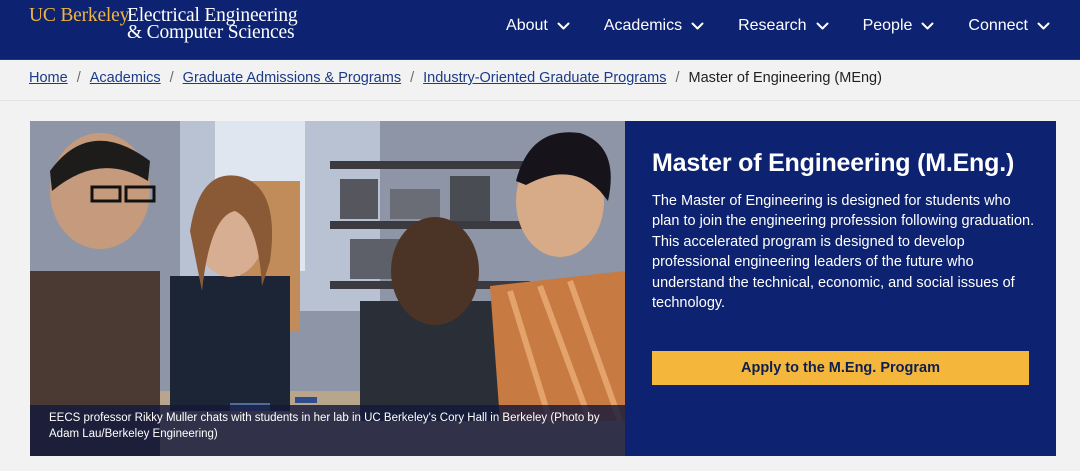 This screenshot has width=1080, height=471. Describe the element at coordinates (544, 78) in the screenshot. I see `breadcrumb-industry-programs: Industry-Oriented Graduate Programs` at that location.